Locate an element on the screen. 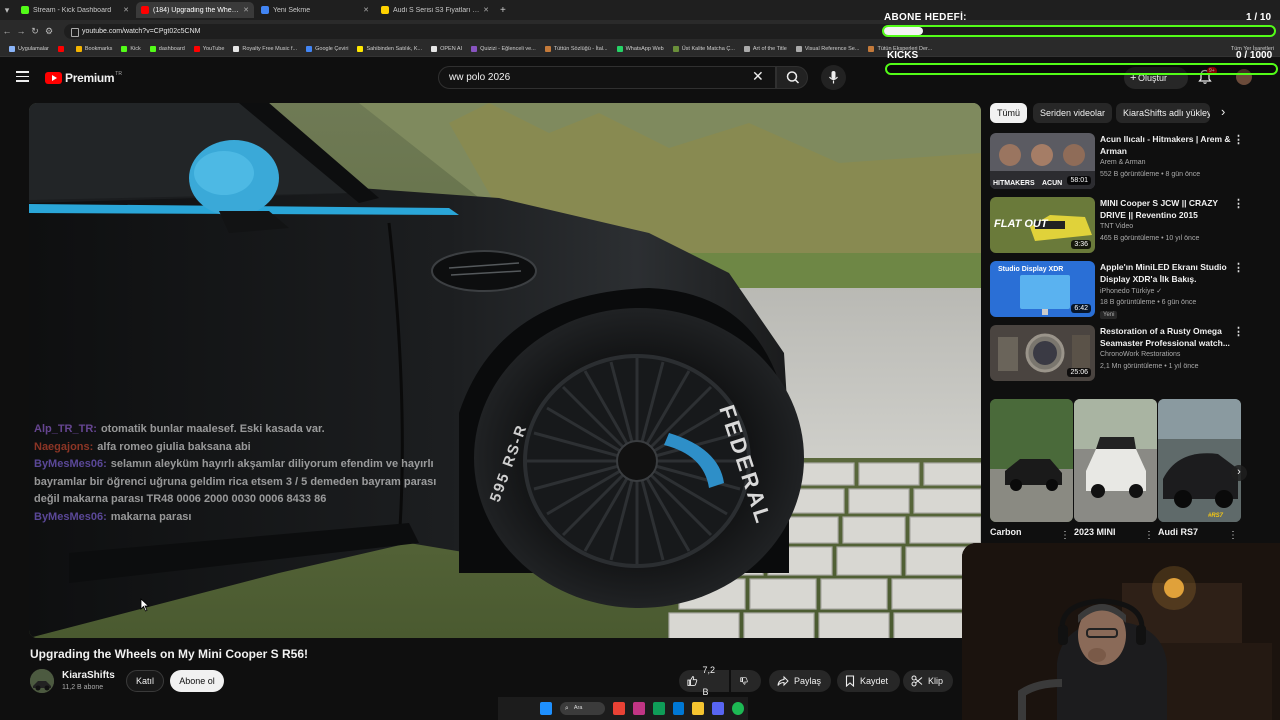 Image resolution: width=1280 pixels, height=720 pixels. bookmark-item: Google Çeviri is located at coordinates (327, 49).